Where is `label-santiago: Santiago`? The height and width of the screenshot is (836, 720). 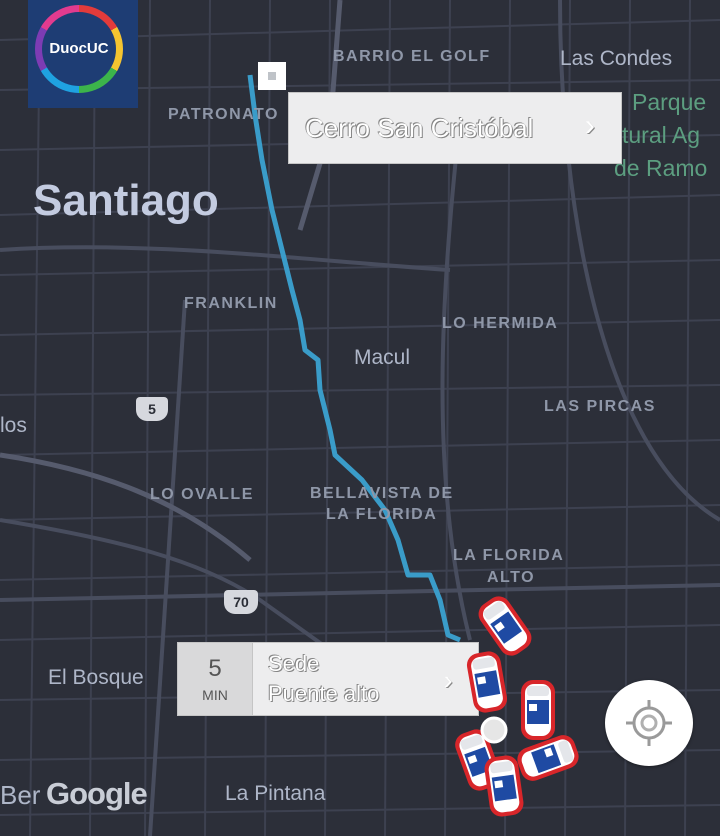 label-santiago: Santiago is located at coordinates (126, 200).